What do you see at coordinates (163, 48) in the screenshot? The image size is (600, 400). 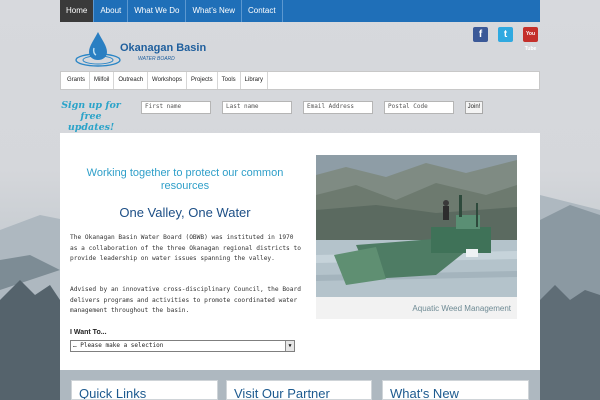 I see `logo-title: Okanagan Basin` at bounding box center [163, 48].